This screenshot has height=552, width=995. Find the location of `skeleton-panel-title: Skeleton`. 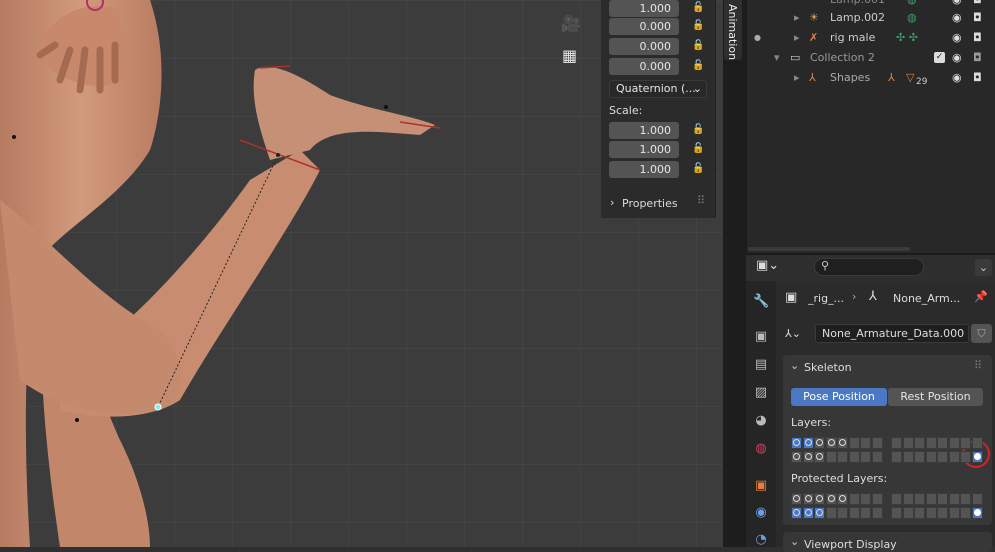

skeleton-panel-title: Skeleton is located at coordinates (828, 367).